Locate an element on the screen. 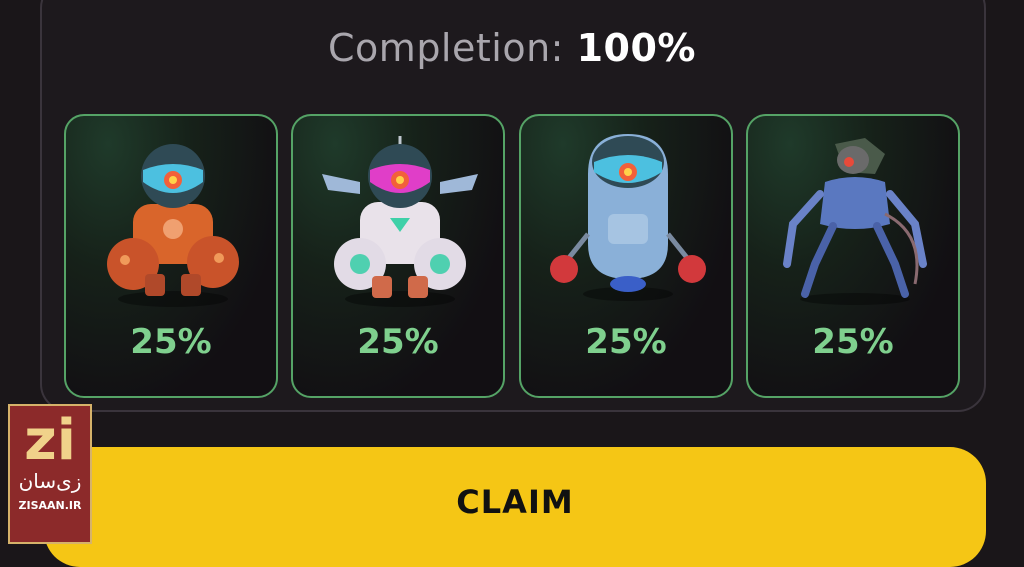 The image size is (1024, 567). reward-card-boxer-robot: 25% is located at coordinates (626, 256).